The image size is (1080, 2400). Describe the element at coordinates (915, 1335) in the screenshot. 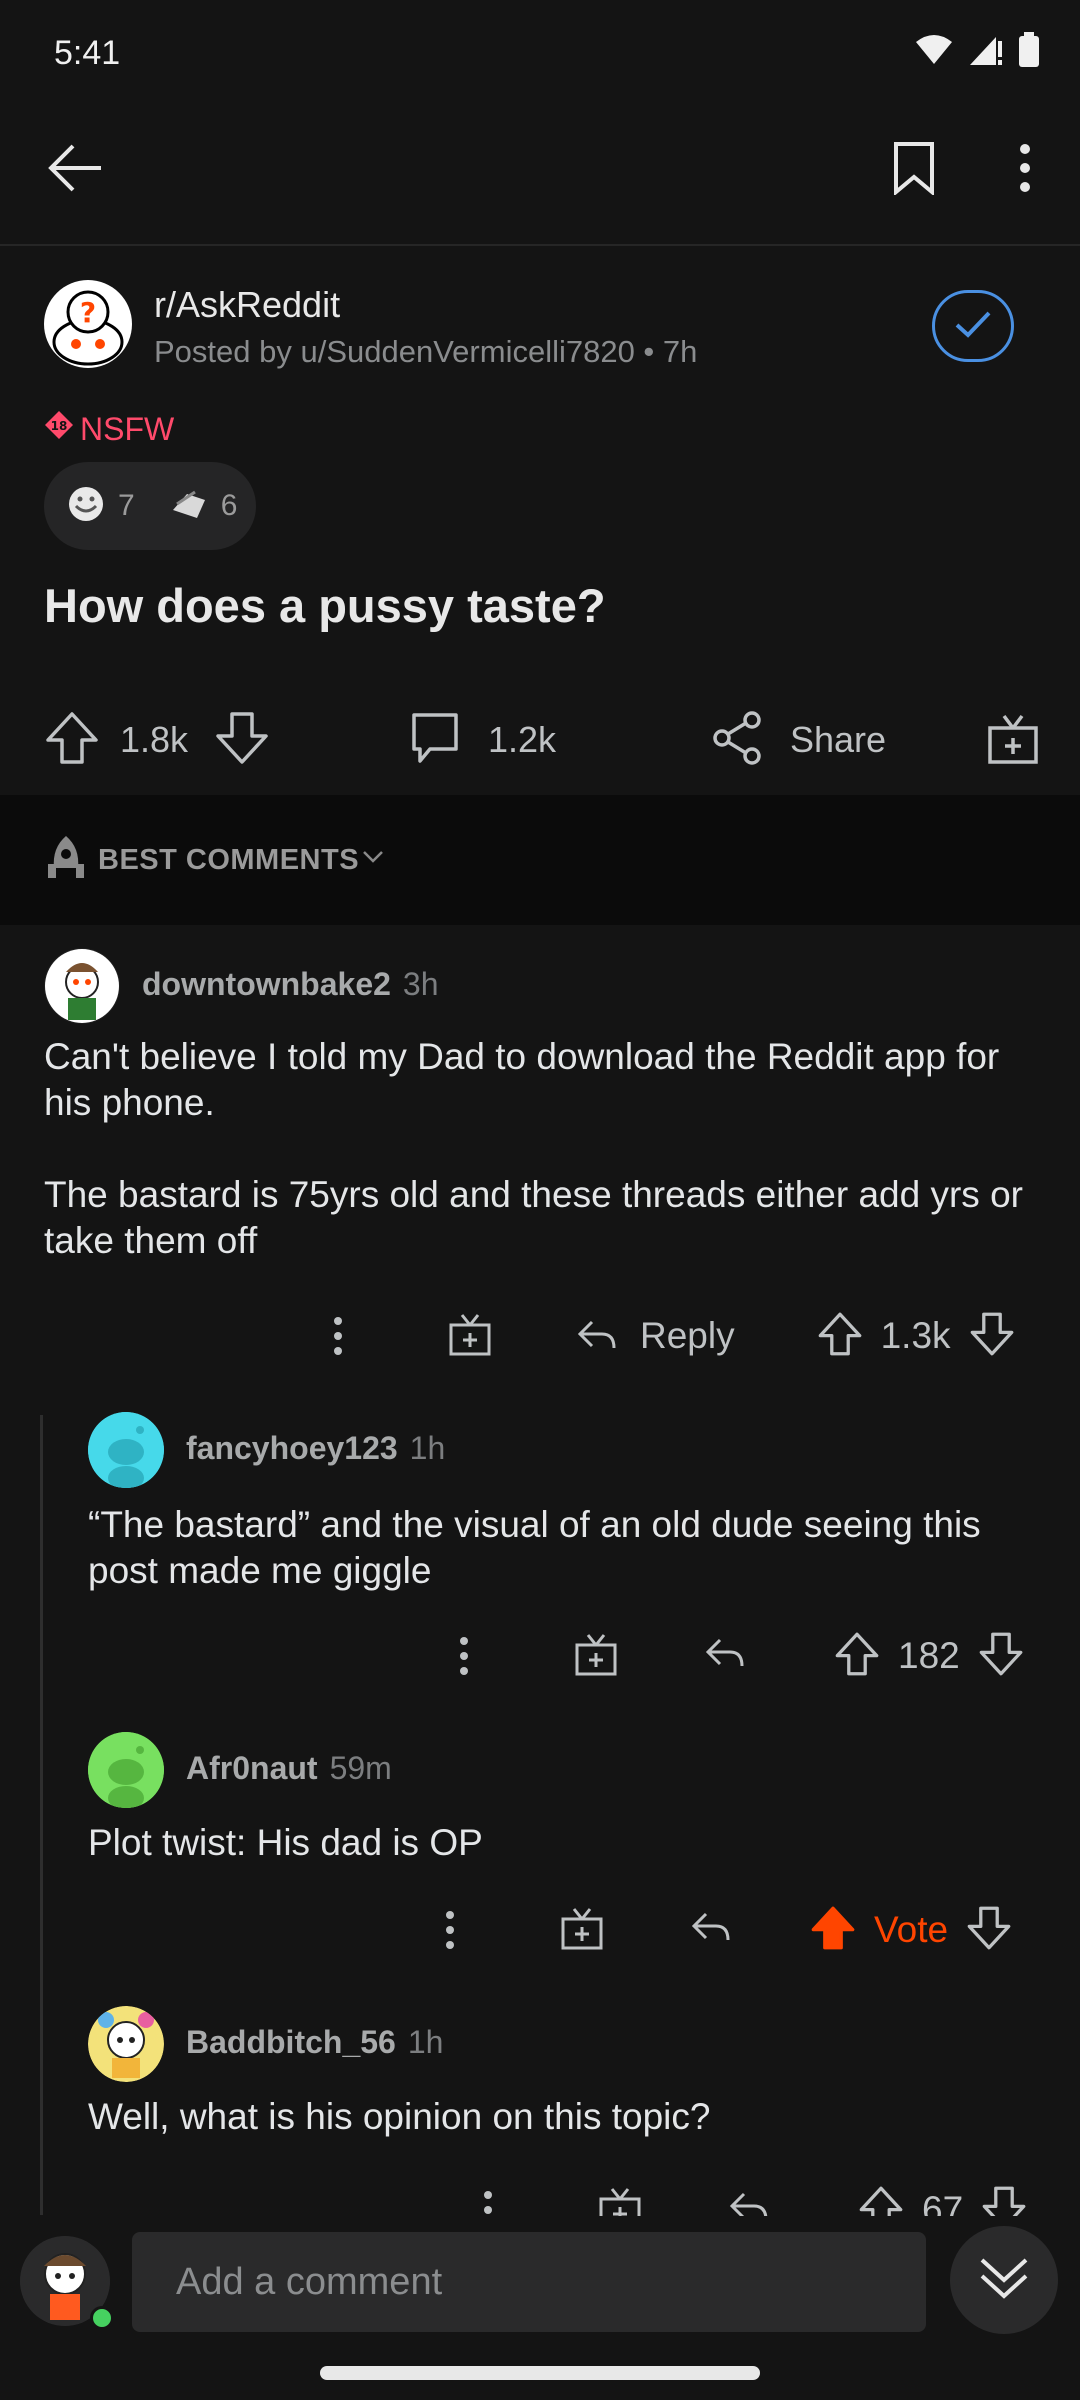

I see `vote-count: 1.3k` at that location.